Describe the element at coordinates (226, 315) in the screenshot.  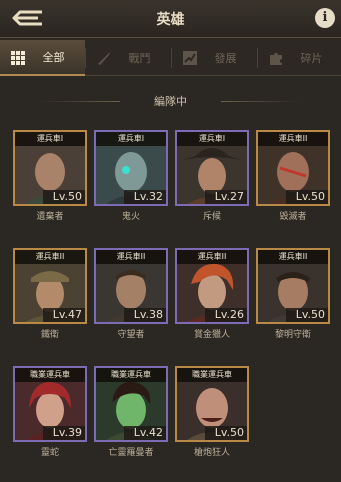
I see `hero-level: Lv.26` at that location.